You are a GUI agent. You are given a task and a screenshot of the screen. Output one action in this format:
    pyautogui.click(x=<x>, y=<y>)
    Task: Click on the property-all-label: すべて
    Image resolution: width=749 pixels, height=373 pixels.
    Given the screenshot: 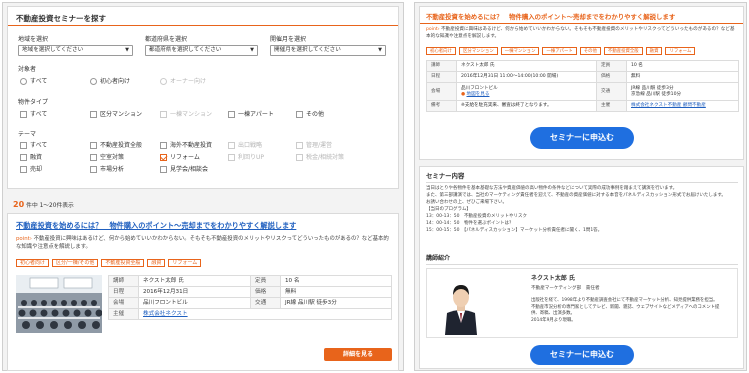 What is the action you would take?
    pyautogui.click(x=39, y=114)
    